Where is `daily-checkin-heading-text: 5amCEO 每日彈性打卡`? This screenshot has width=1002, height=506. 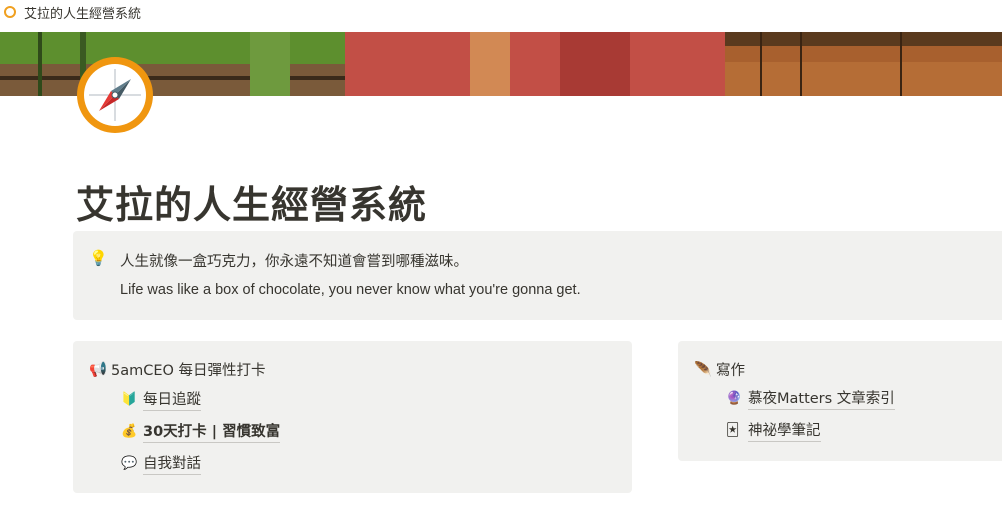 daily-checkin-heading-text: 5amCEO 每日彈性打卡 is located at coordinates (188, 371).